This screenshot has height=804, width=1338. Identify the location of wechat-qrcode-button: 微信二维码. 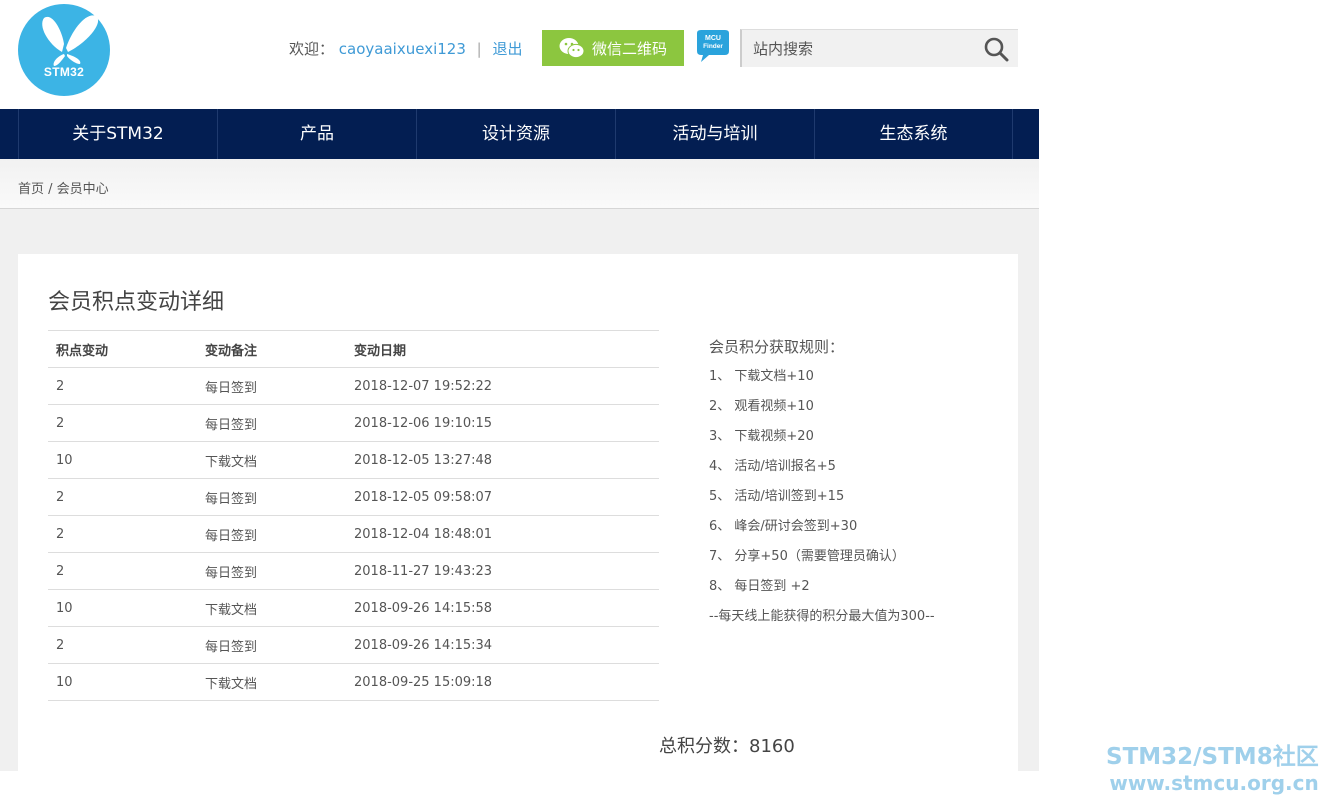
(613, 48).